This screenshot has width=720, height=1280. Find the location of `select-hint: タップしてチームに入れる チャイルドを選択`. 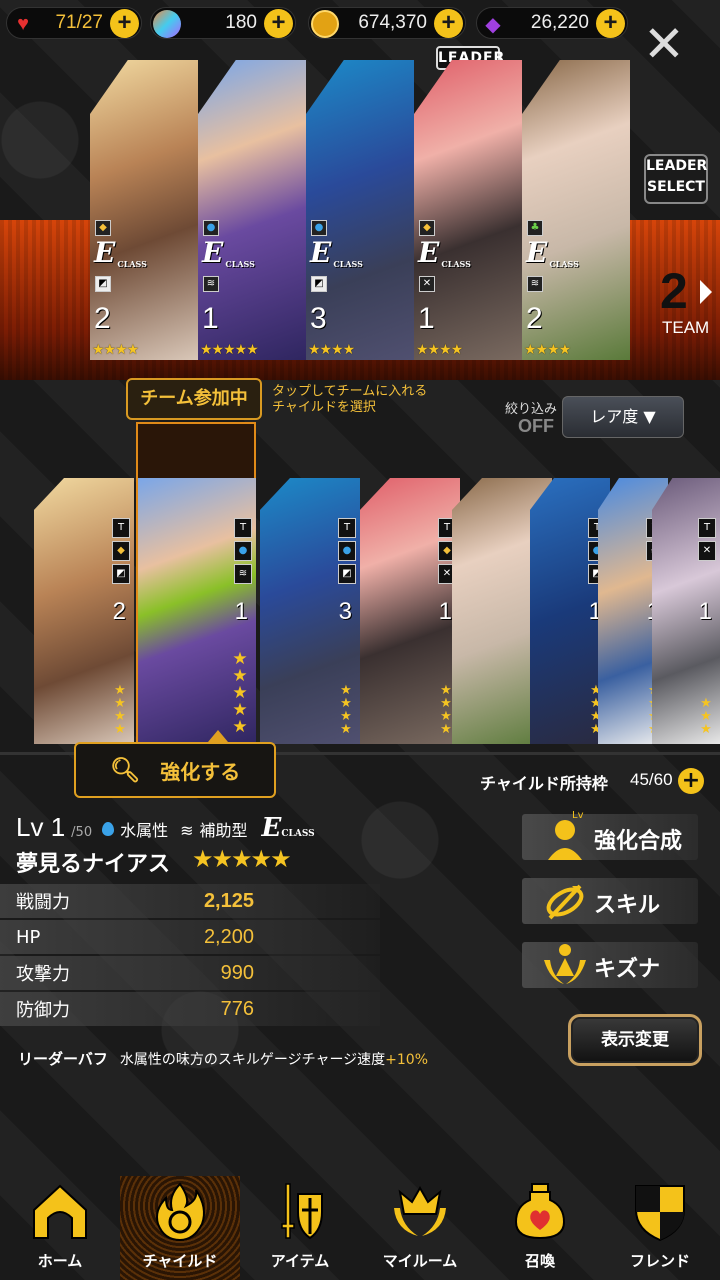

select-hint: タップしてチームに入れる チャイルドを選択 is located at coordinates (349, 400).